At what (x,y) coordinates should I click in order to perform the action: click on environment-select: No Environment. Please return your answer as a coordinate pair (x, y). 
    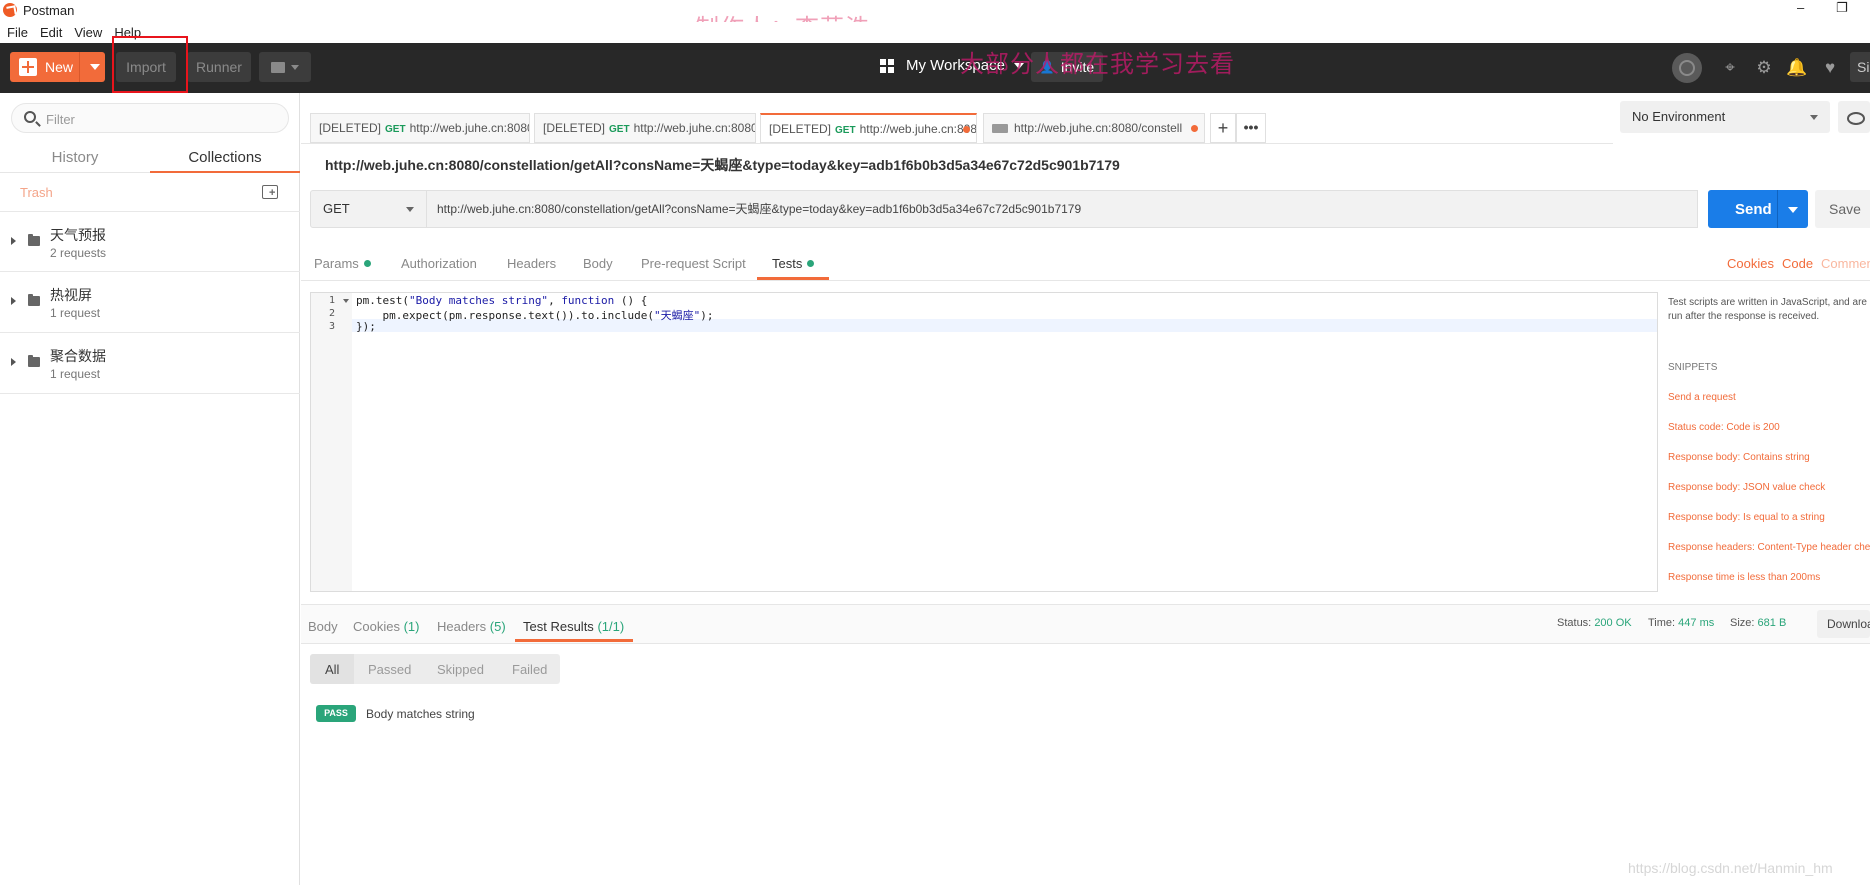
    Looking at the image, I should click on (1725, 117).